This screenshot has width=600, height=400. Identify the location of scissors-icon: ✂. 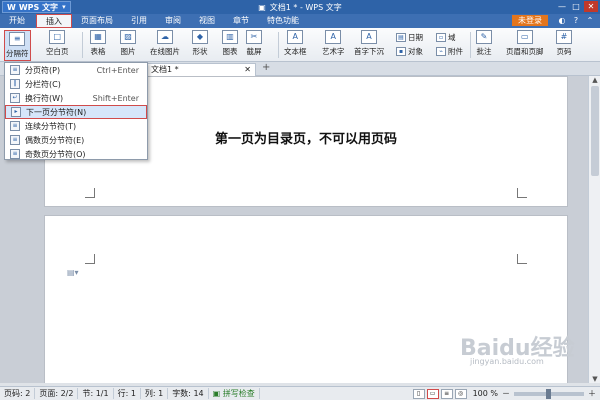
(254, 37).